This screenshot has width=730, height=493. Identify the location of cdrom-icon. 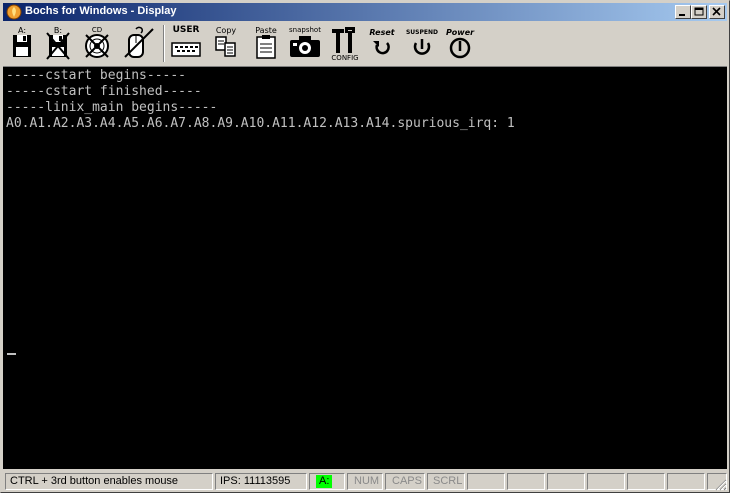
(97, 46).